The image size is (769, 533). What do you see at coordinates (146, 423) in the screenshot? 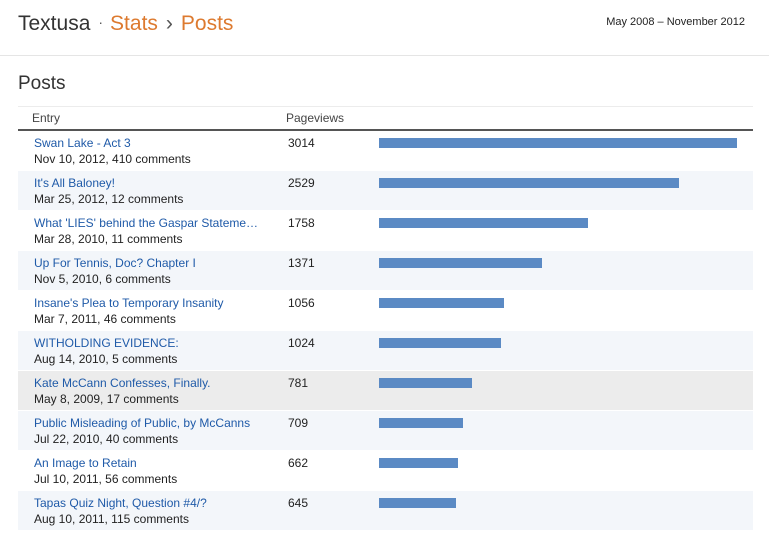
I see `post-title-link: Public Misleading of Public, by McCanns` at bounding box center [146, 423].